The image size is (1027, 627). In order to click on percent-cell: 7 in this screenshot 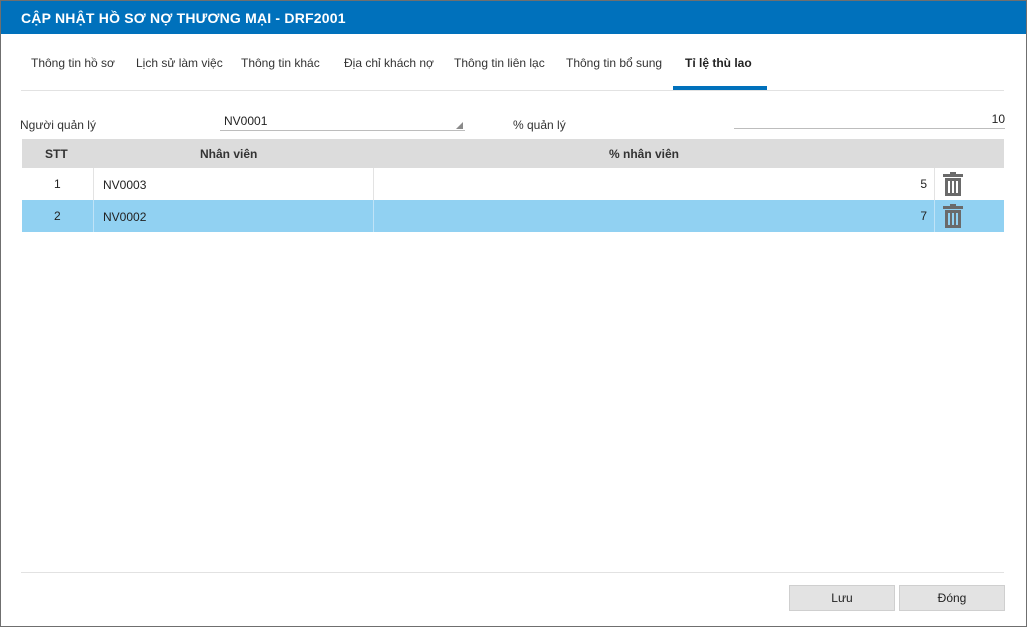, I will do `click(654, 216)`.